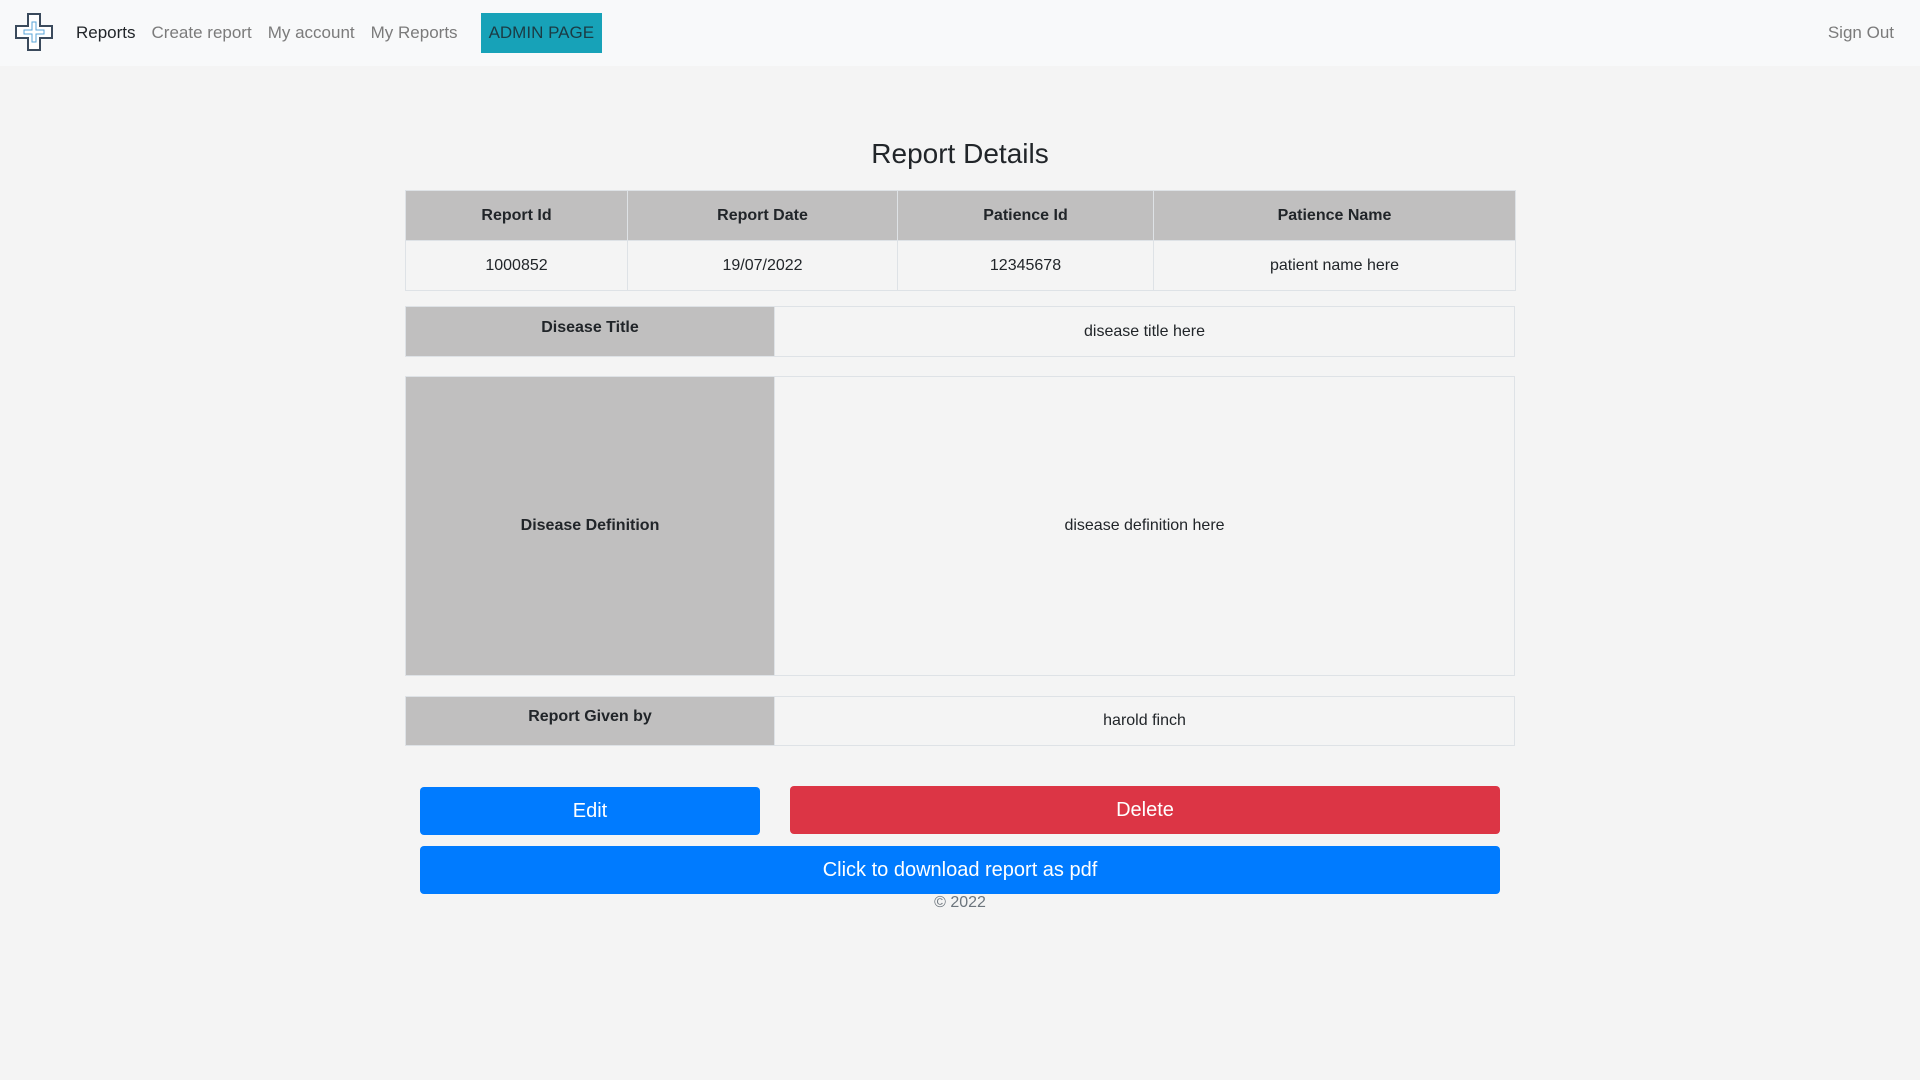  I want to click on nav-link-my-reports: My Reports, so click(414, 33).